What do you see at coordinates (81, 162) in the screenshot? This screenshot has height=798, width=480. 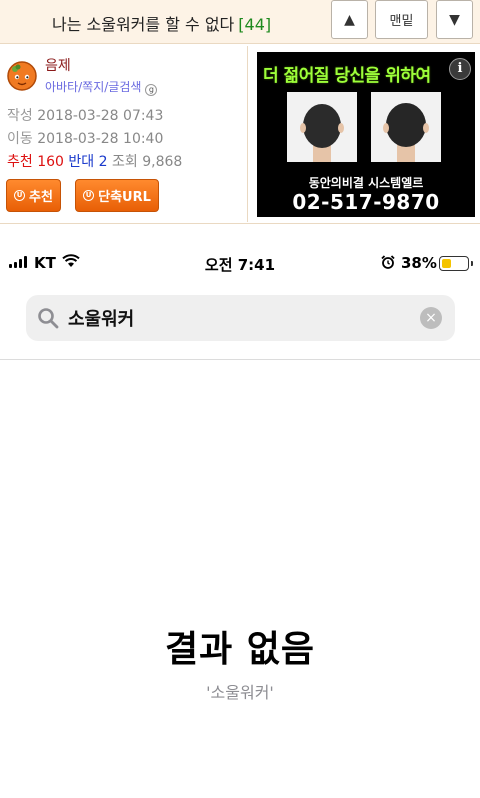 I see `oppose-label: 반대` at bounding box center [81, 162].